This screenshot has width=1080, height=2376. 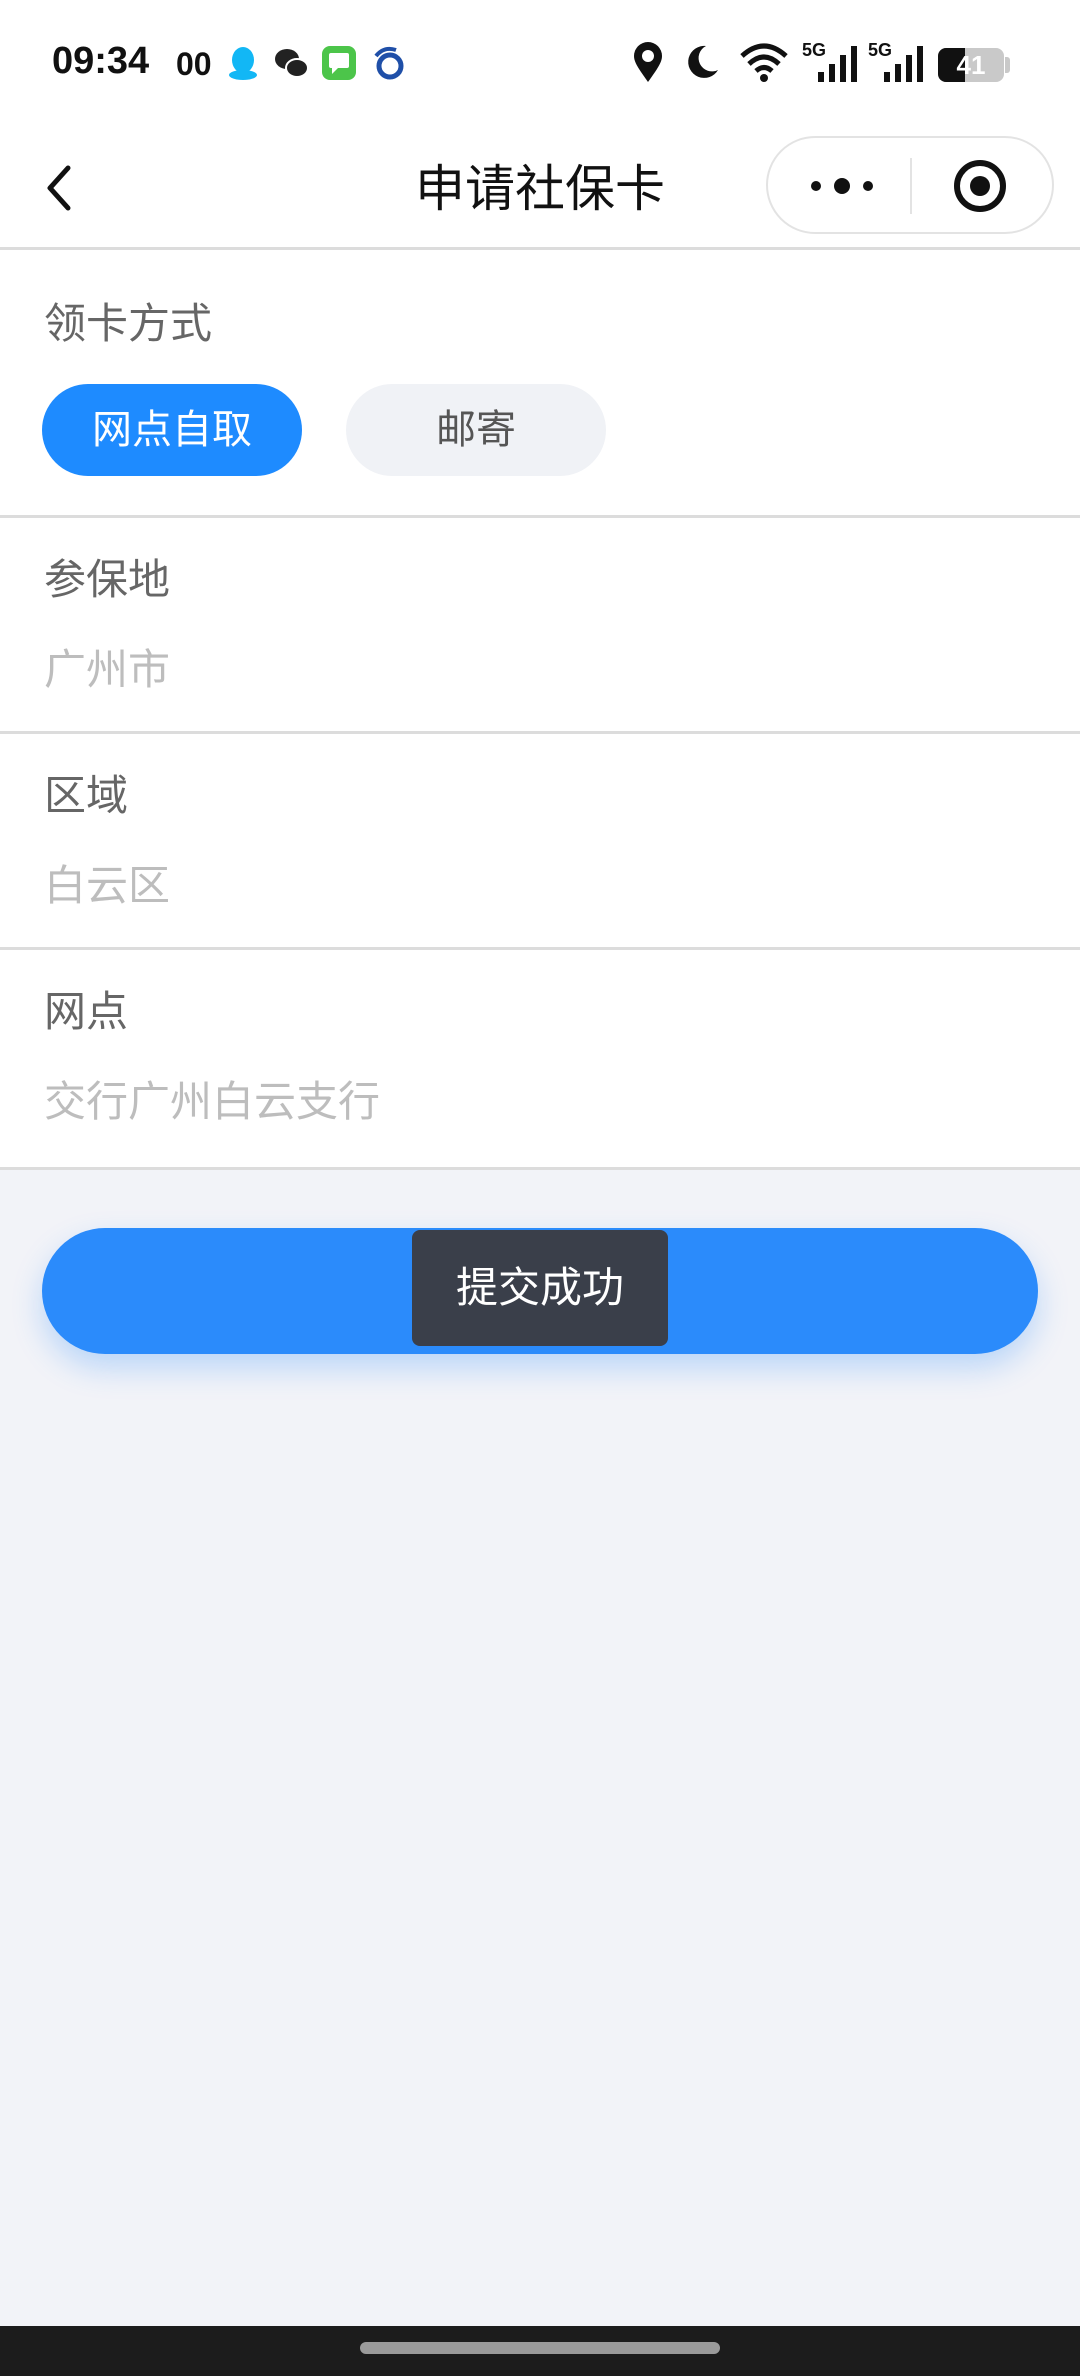 I want to click on signal-icon: 5G, so click(x=831, y=62).